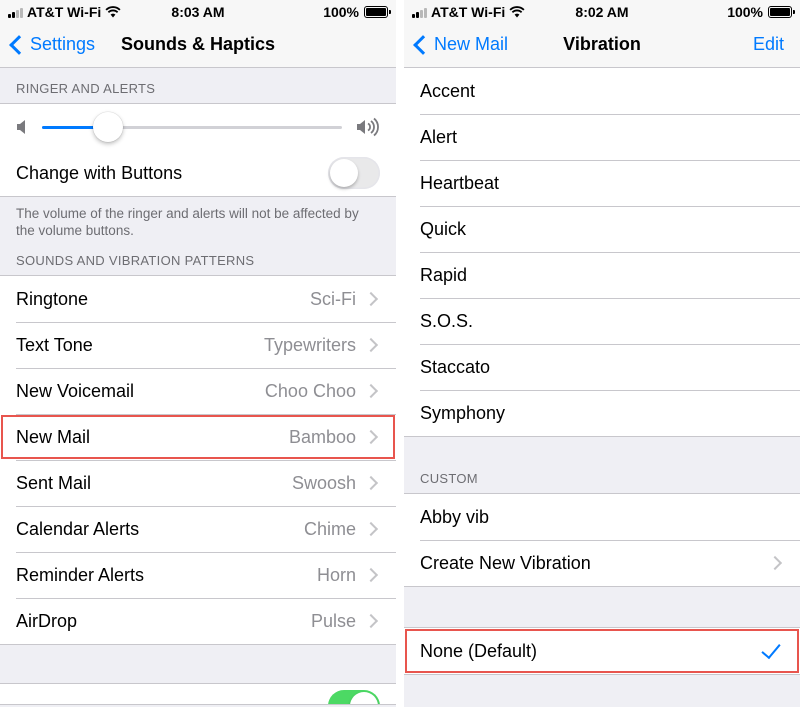 The height and width of the screenshot is (707, 800). I want to click on bottom-toggle-group, so click(198, 694).